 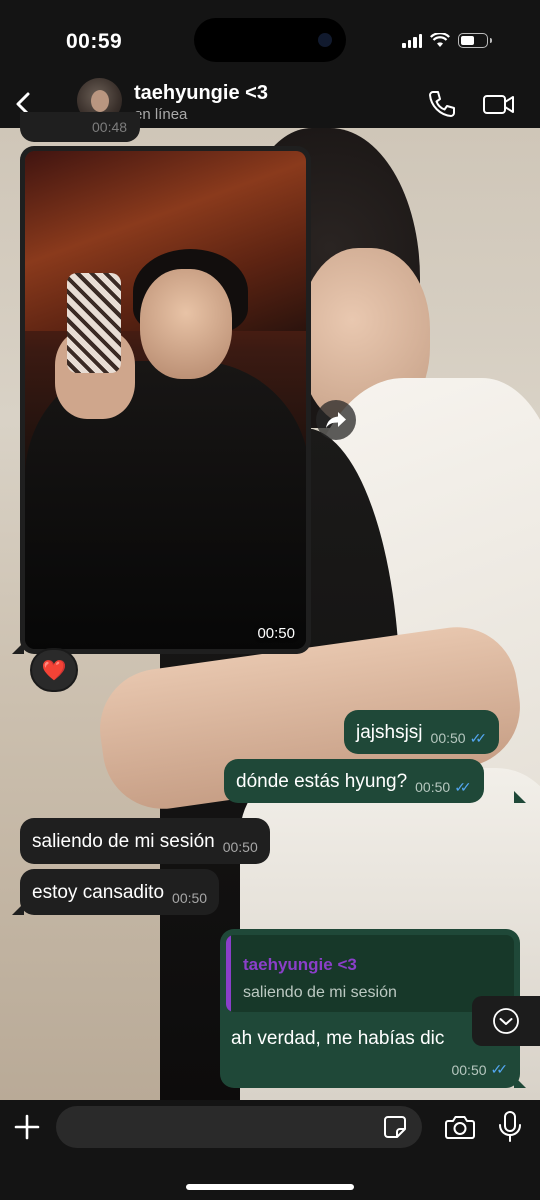 What do you see at coordinates (94, 41) in the screenshot?
I see `status-time: 00:59` at bounding box center [94, 41].